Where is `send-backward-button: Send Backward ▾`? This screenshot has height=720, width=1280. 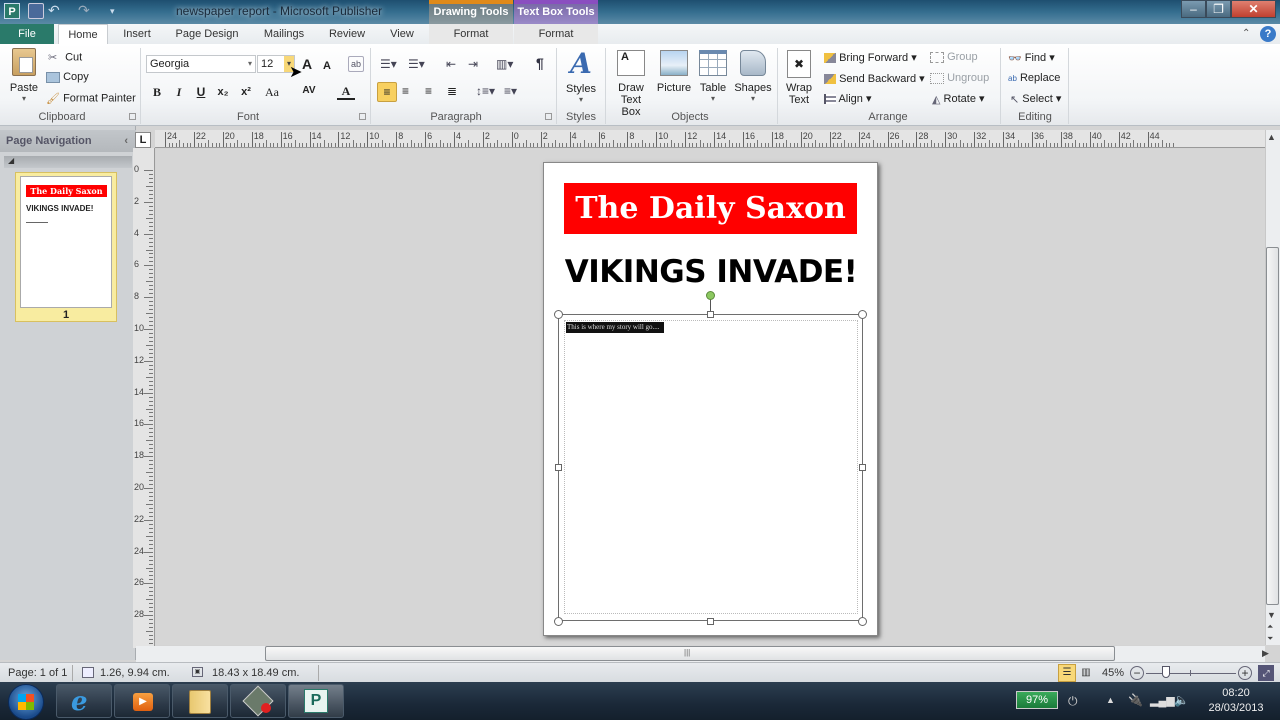
send-backward-button: Send Backward ▾ is located at coordinates (874, 78).